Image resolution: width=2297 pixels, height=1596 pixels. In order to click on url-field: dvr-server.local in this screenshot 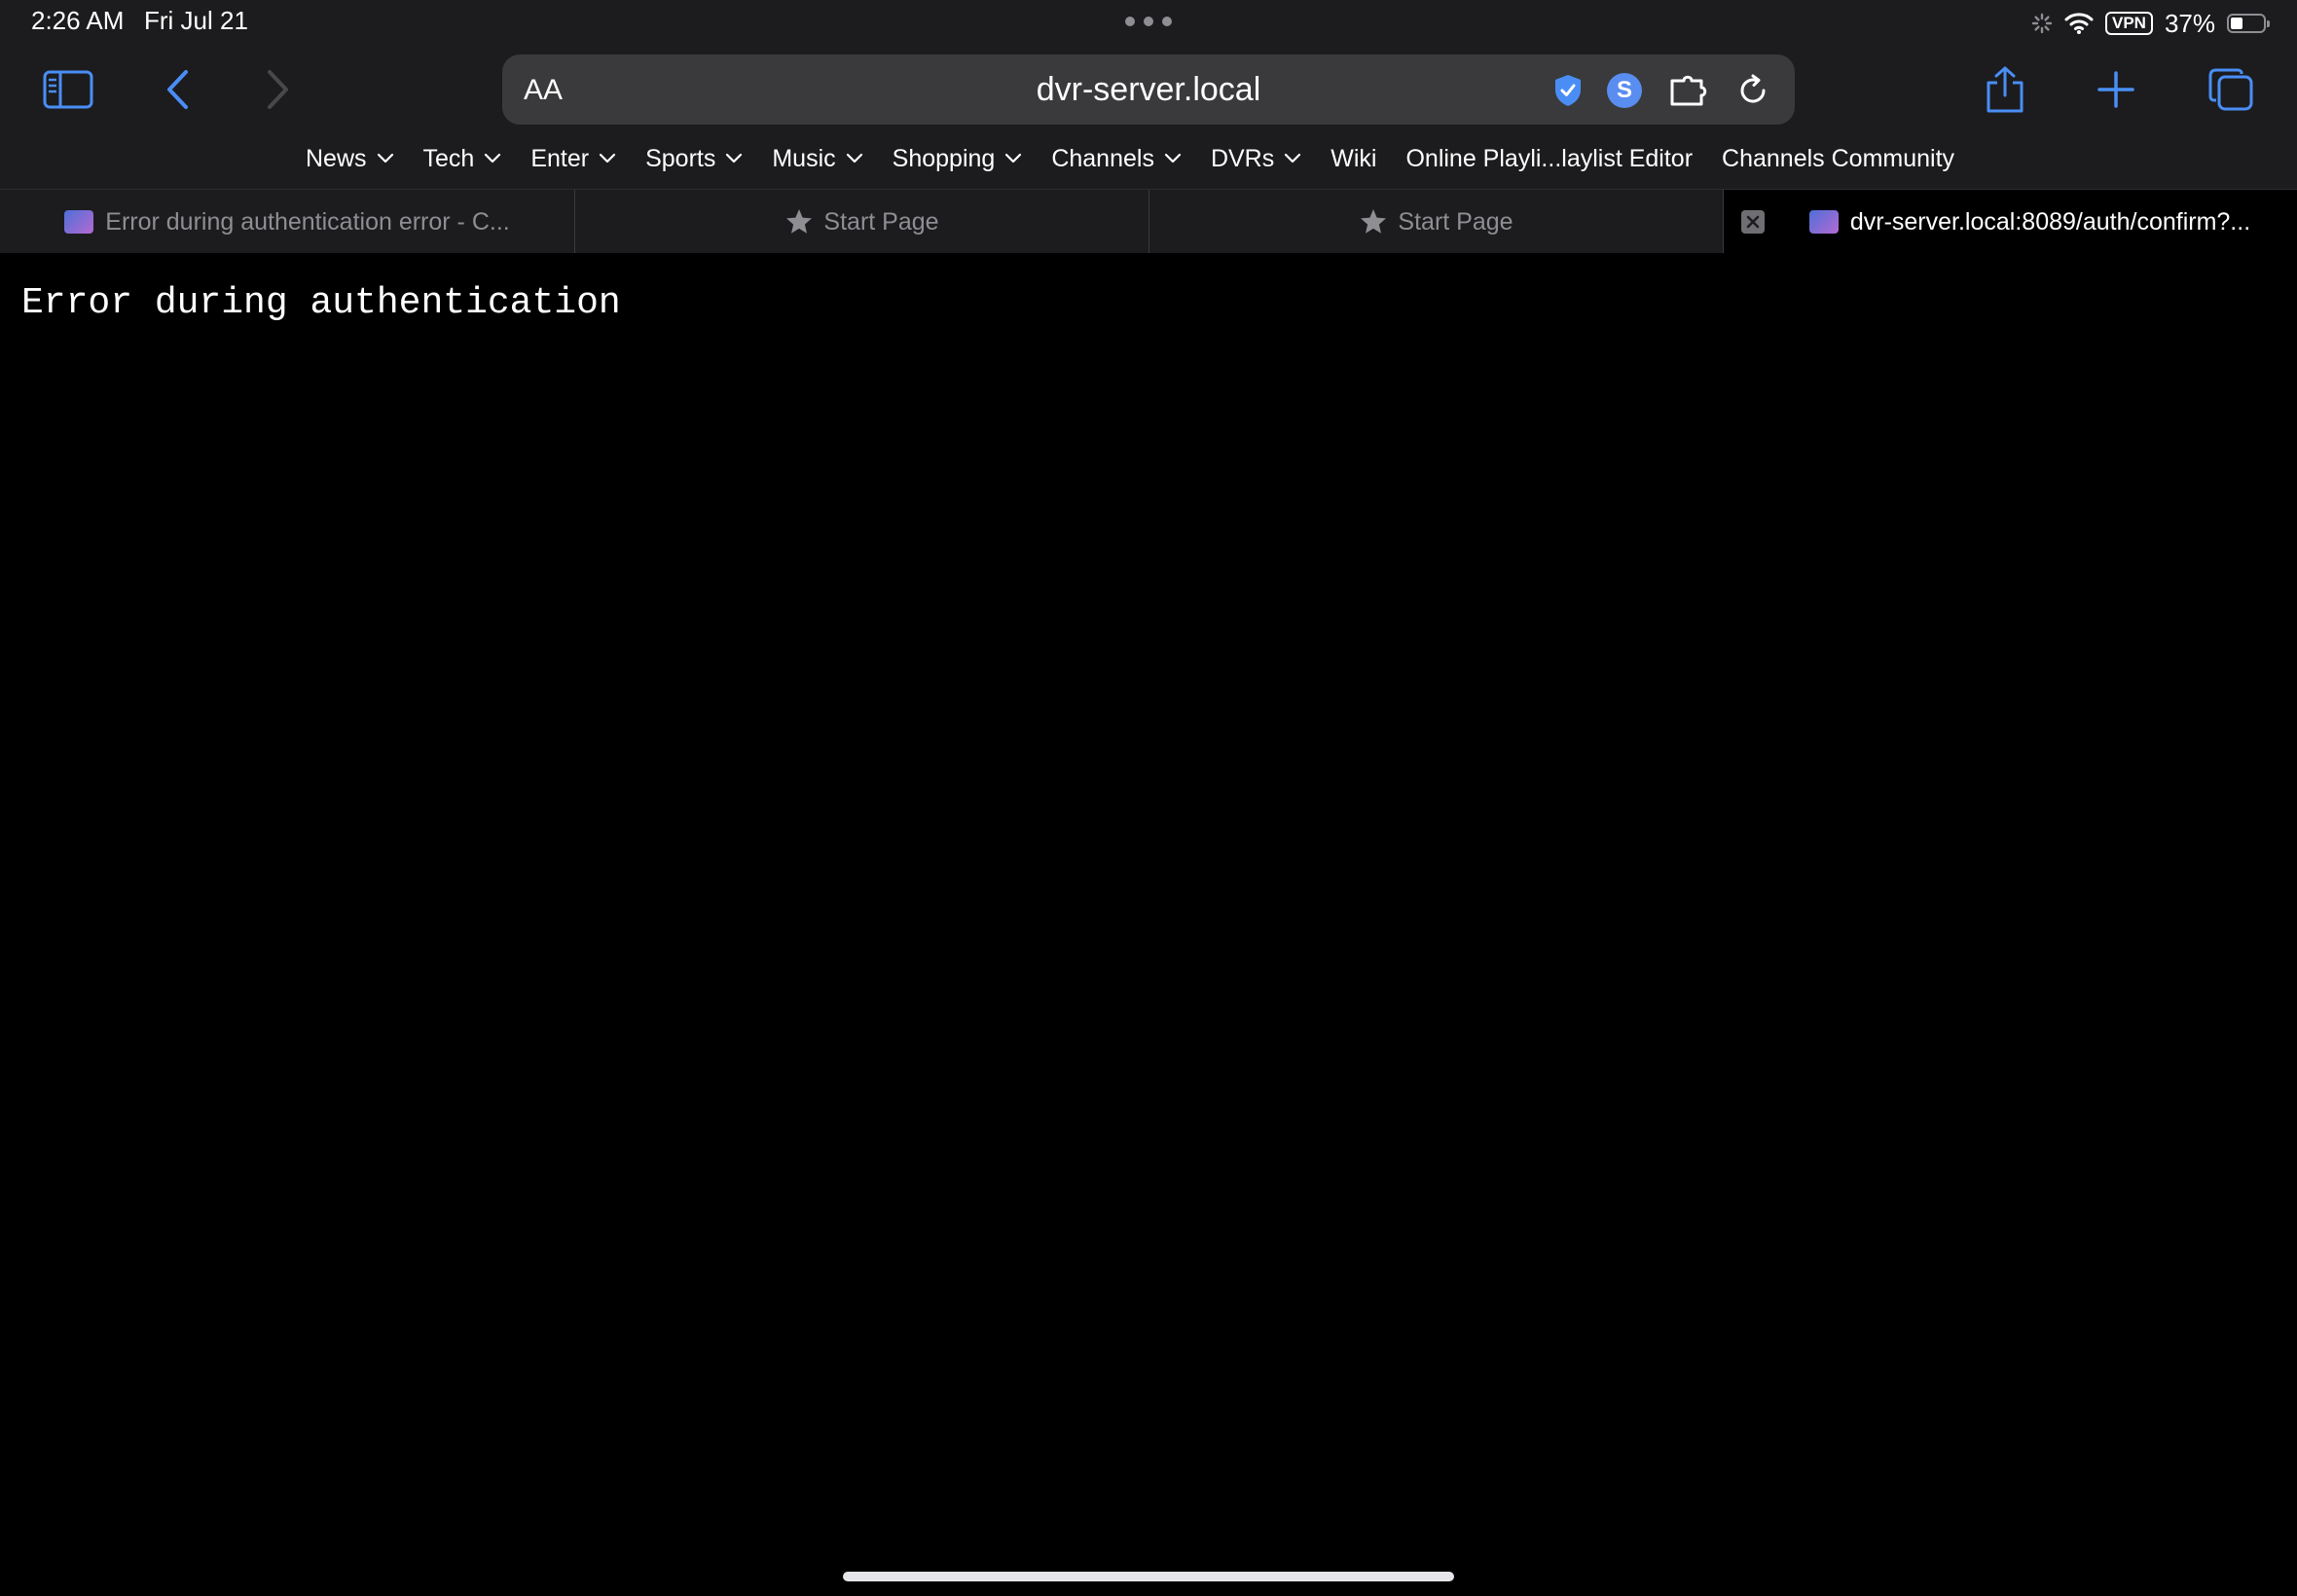, I will do `click(1148, 90)`.